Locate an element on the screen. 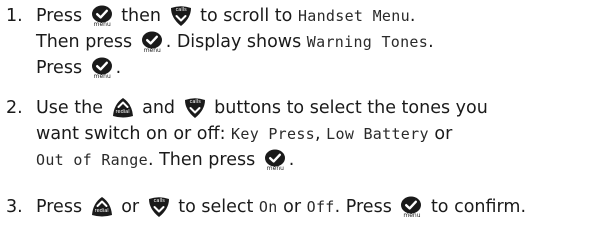  display-text: Key Press is located at coordinates (273, 134).